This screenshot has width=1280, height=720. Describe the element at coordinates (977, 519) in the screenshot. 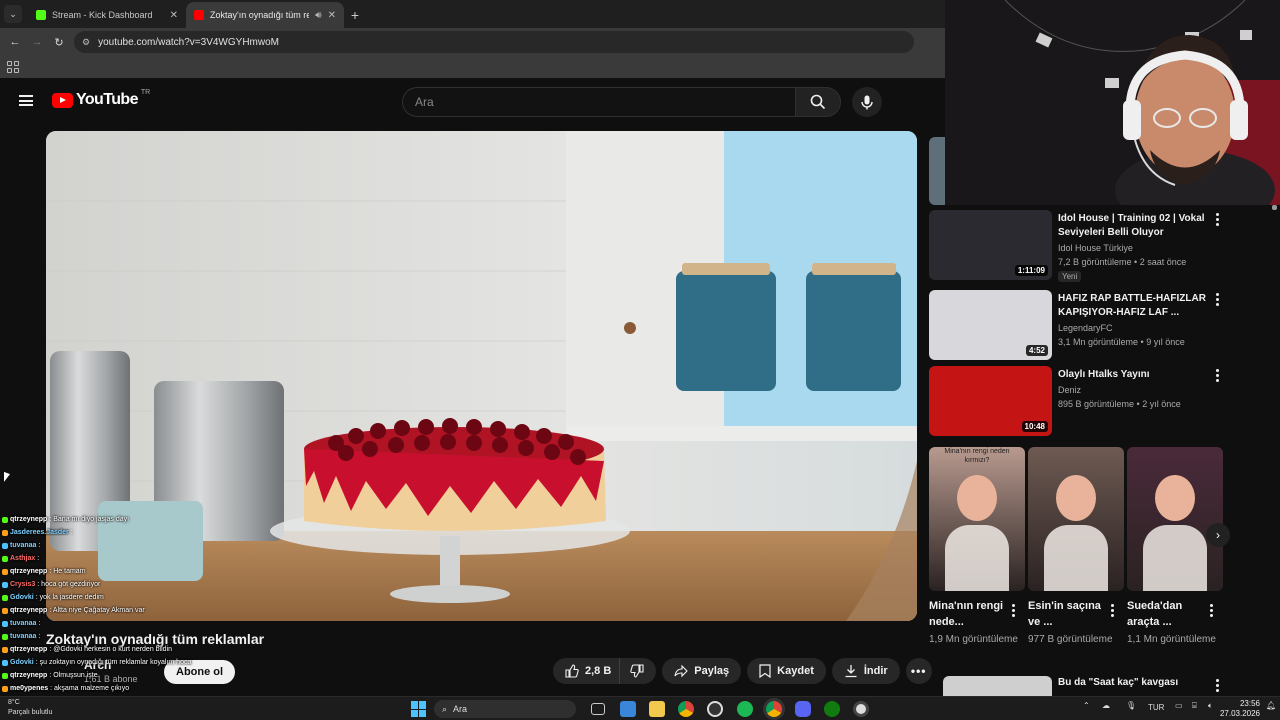

I see `short-thumbnail: Mina'nın rengi neden kırmızı?` at that location.